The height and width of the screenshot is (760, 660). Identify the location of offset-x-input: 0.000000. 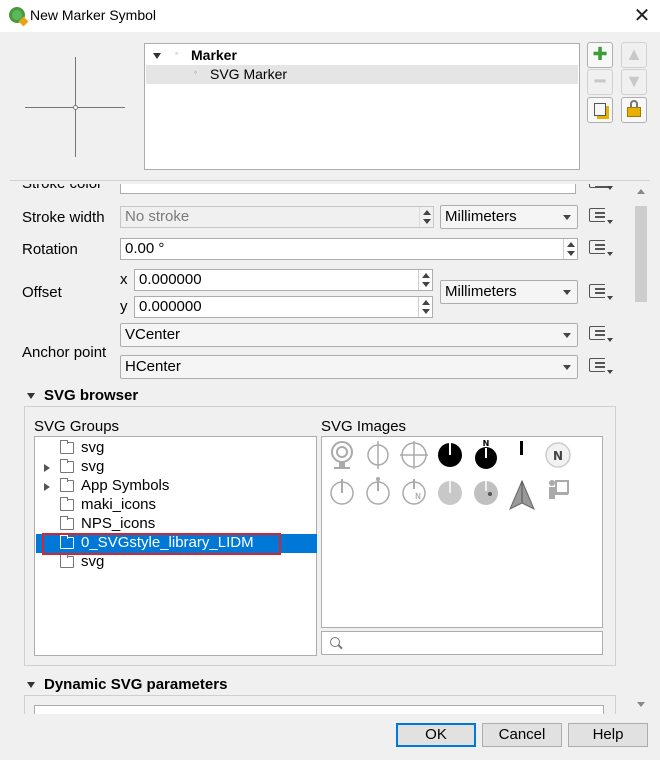
(283, 280).